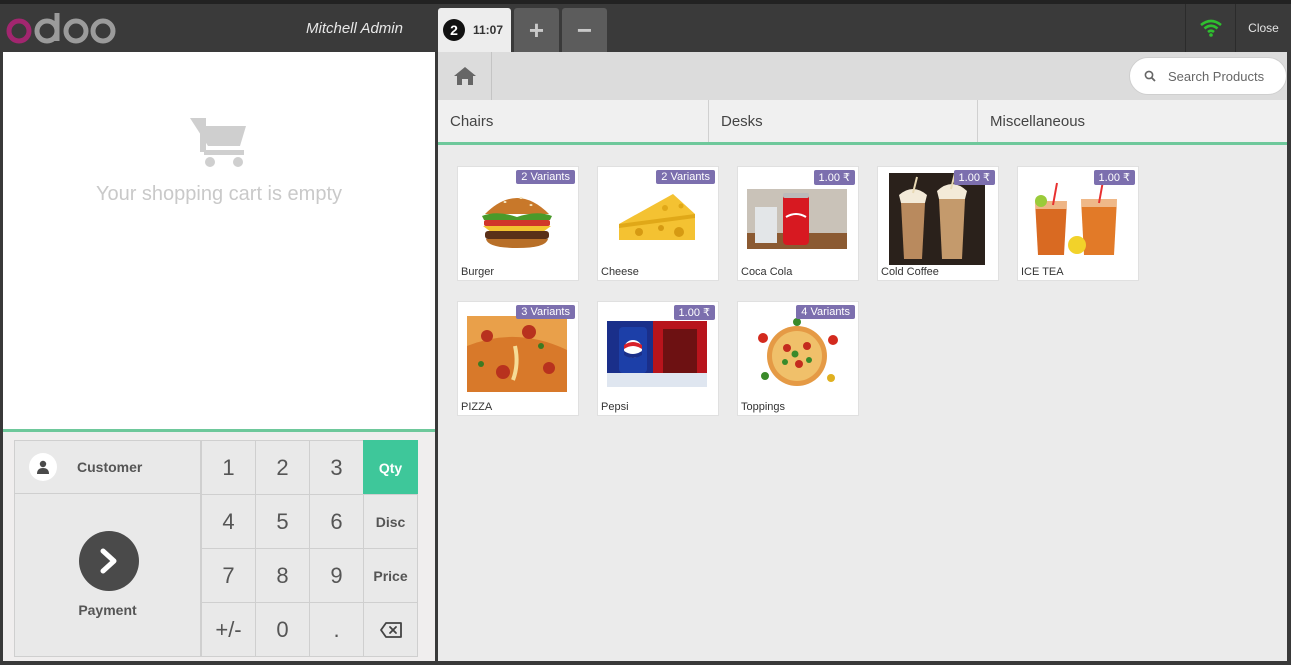 The image size is (1291, 665). I want to click on product-name: Pepsi, so click(615, 407).